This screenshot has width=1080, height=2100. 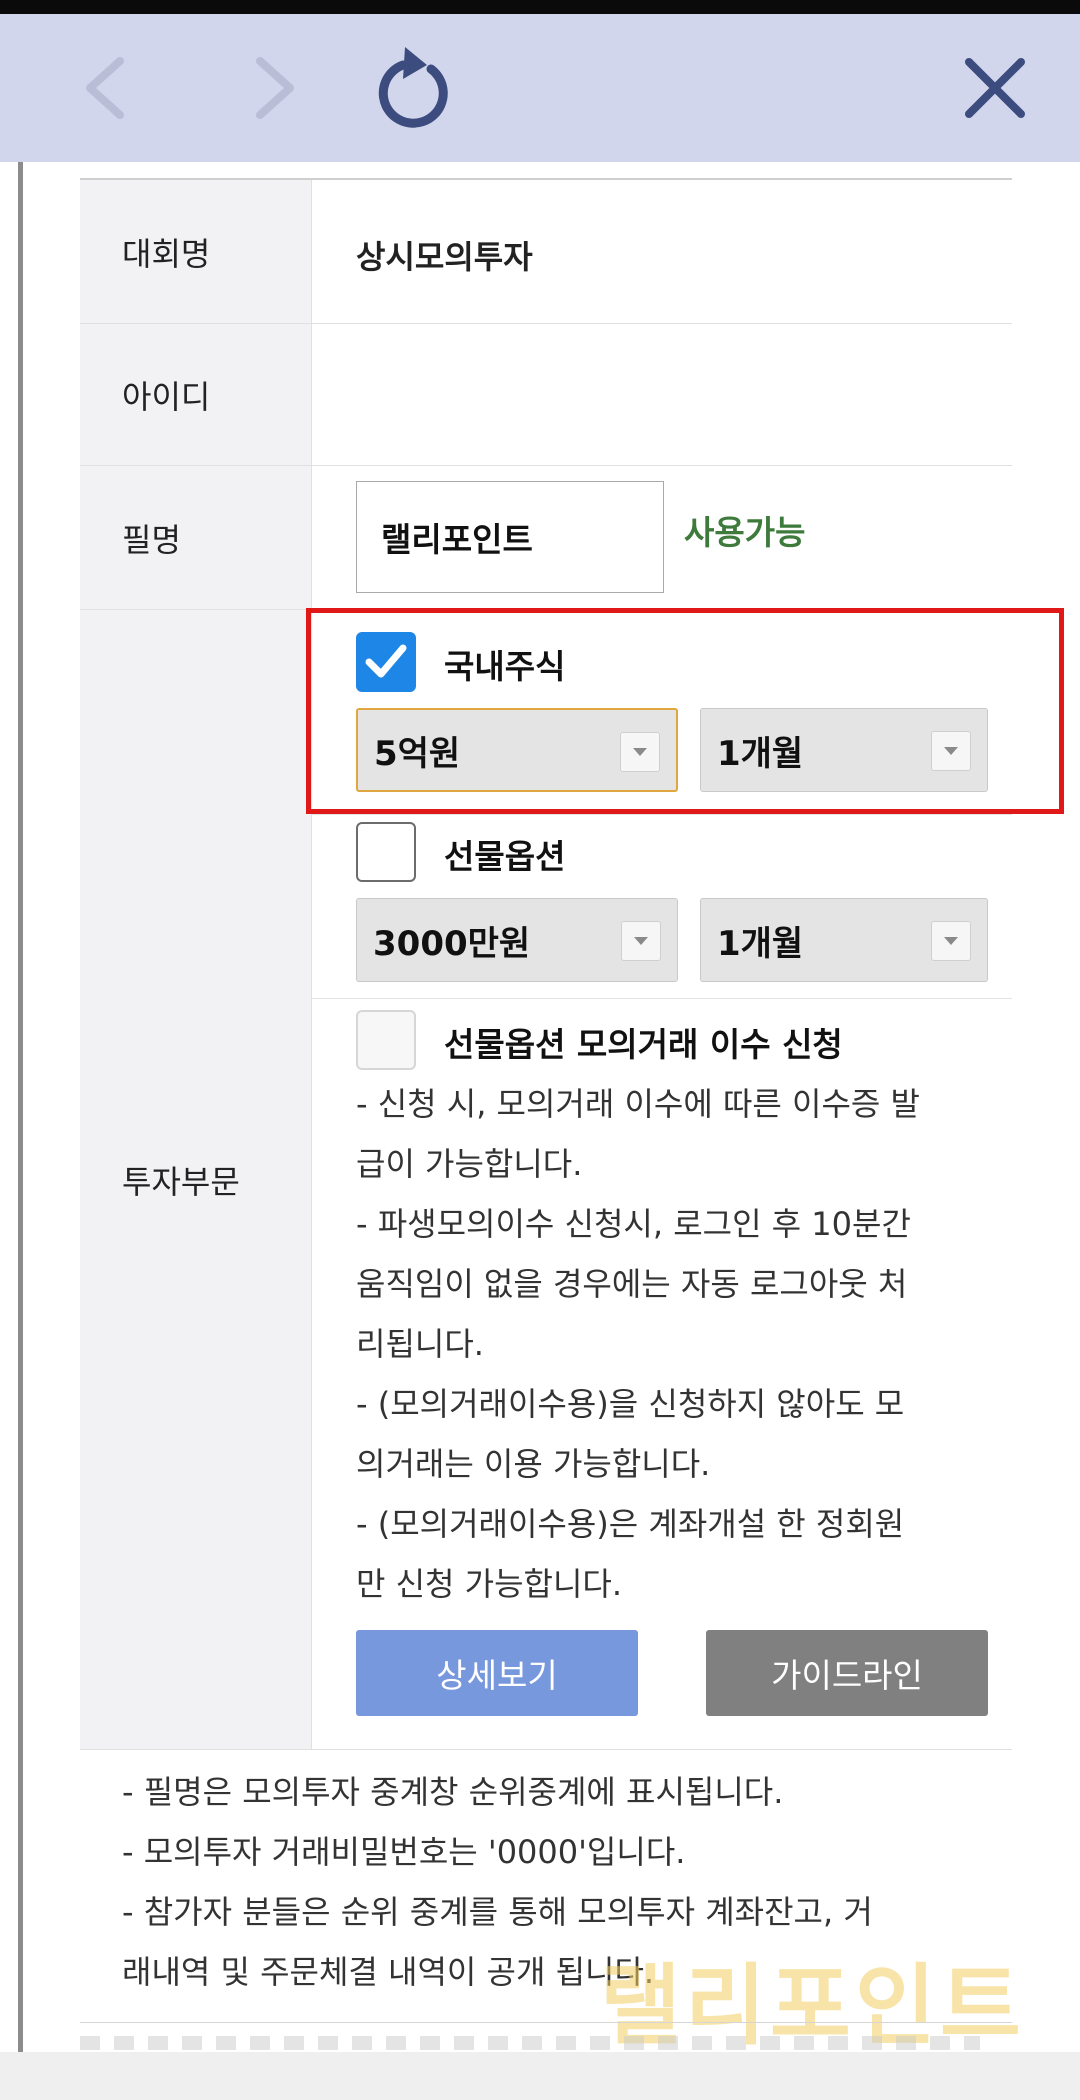 I want to click on note-line: - 모의투자 거래비밀번호는 '0000'입니다., so click(x=404, y=1852).